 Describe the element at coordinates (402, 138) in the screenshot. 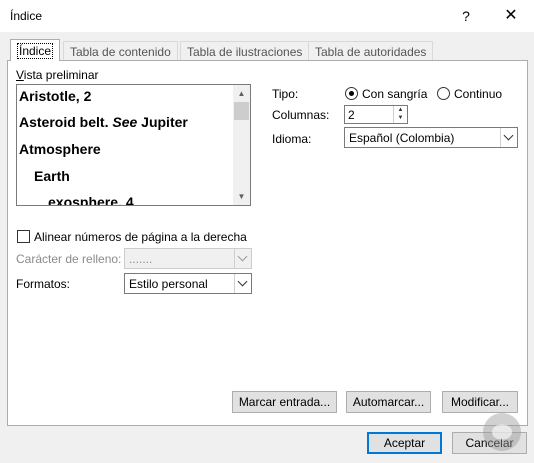

I see `idioma-value: Español (Colombia)` at that location.